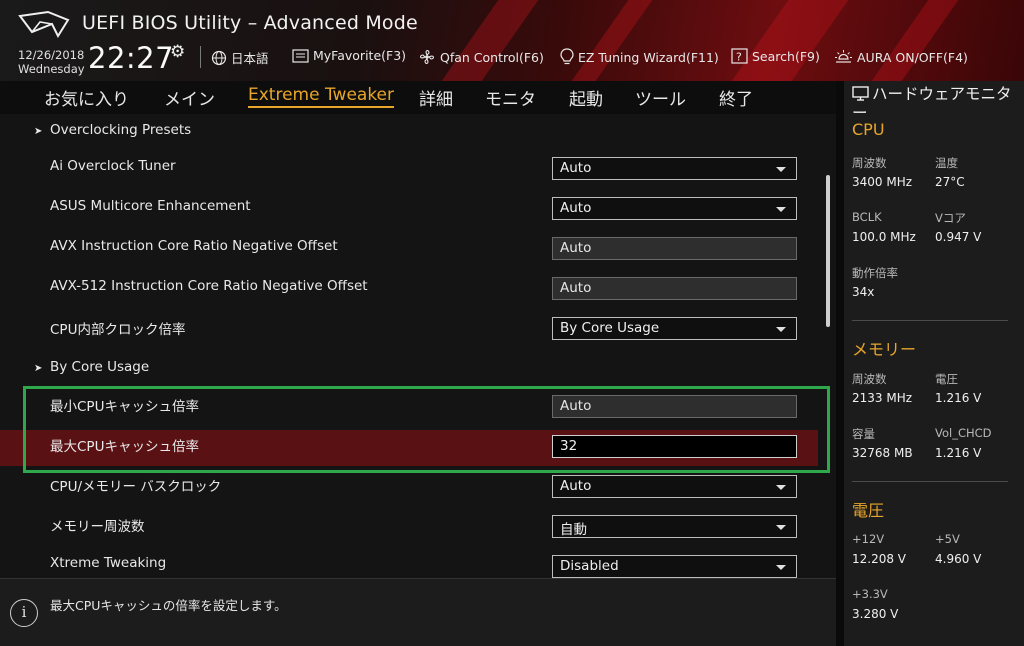  What do you see at coordinates (786, 56) in the screenshot?
I see `search-label: Search(F9)` at bounding box center [786, 56].